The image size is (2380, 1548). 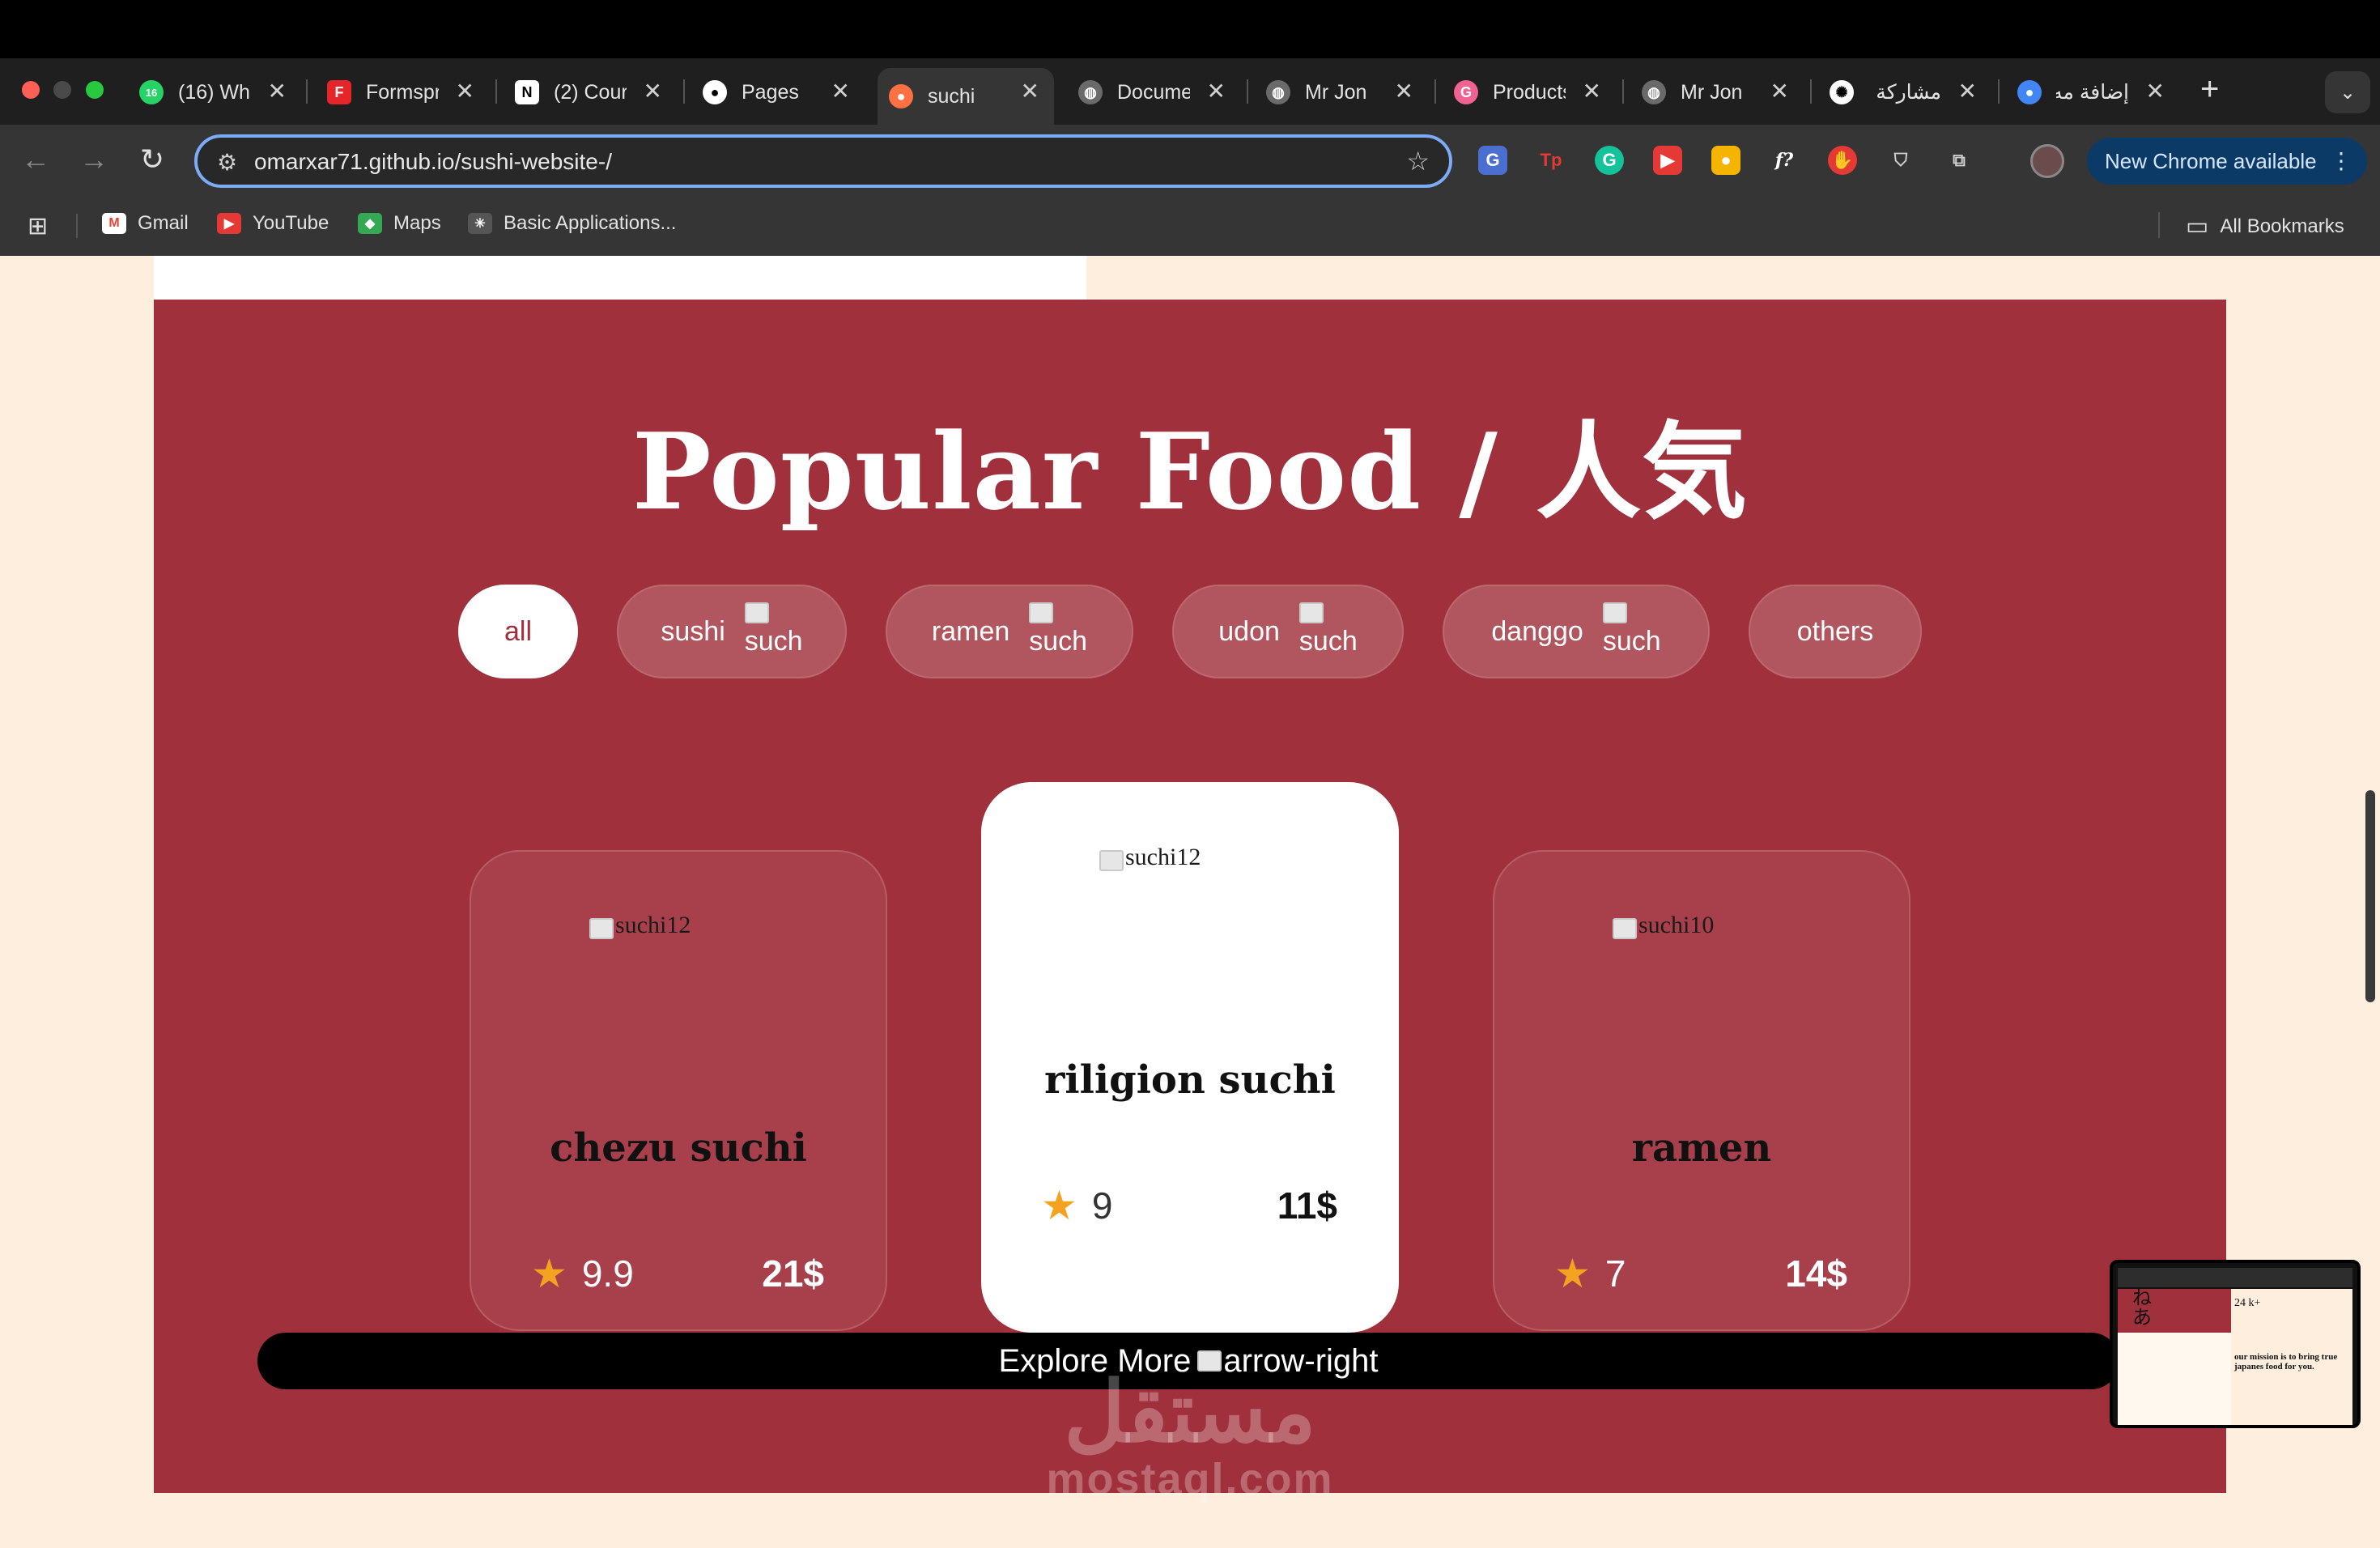 I want to click on youtube-extension-icon: ▶, so click(x=1668, y=160).